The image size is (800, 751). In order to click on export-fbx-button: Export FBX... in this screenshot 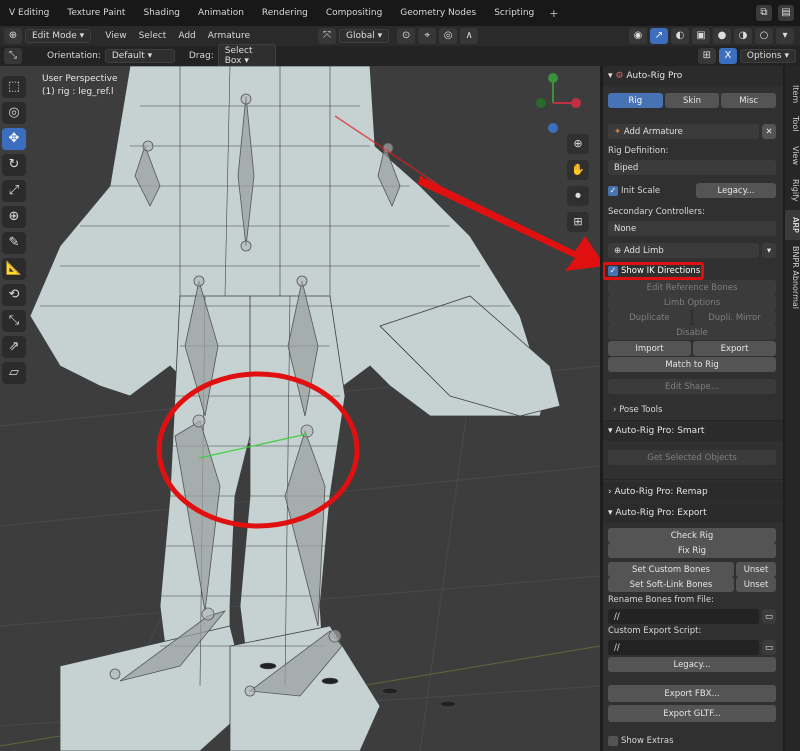, I will do `click(692, 693)`.